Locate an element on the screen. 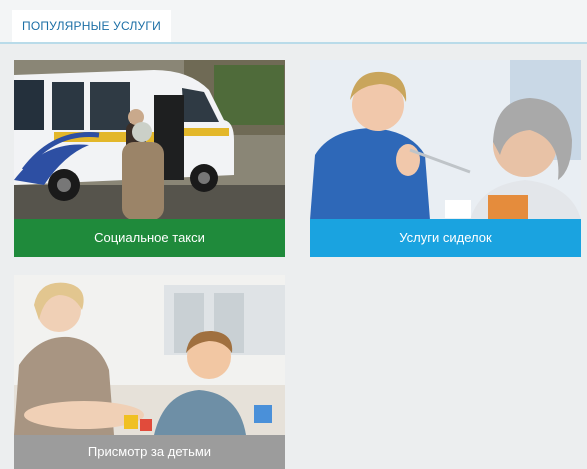 Image resolution: width=587 pixels, height=469 pixels. service-caption: Социальное такси is located at coordinates (149, 238).